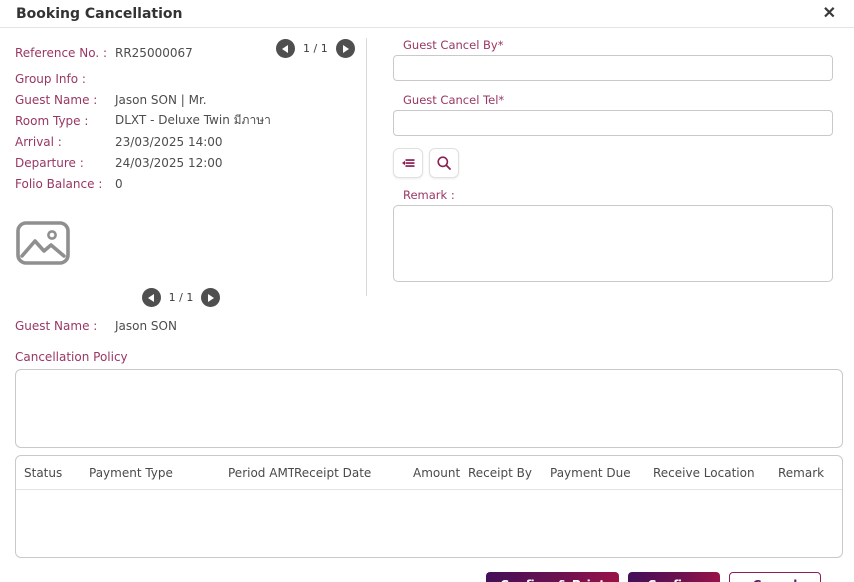  Describe the element at coordinates (193, 120) in the screenshot. I see `field-value: DLXT - Deluxe Twin มีภาษา` at that location.